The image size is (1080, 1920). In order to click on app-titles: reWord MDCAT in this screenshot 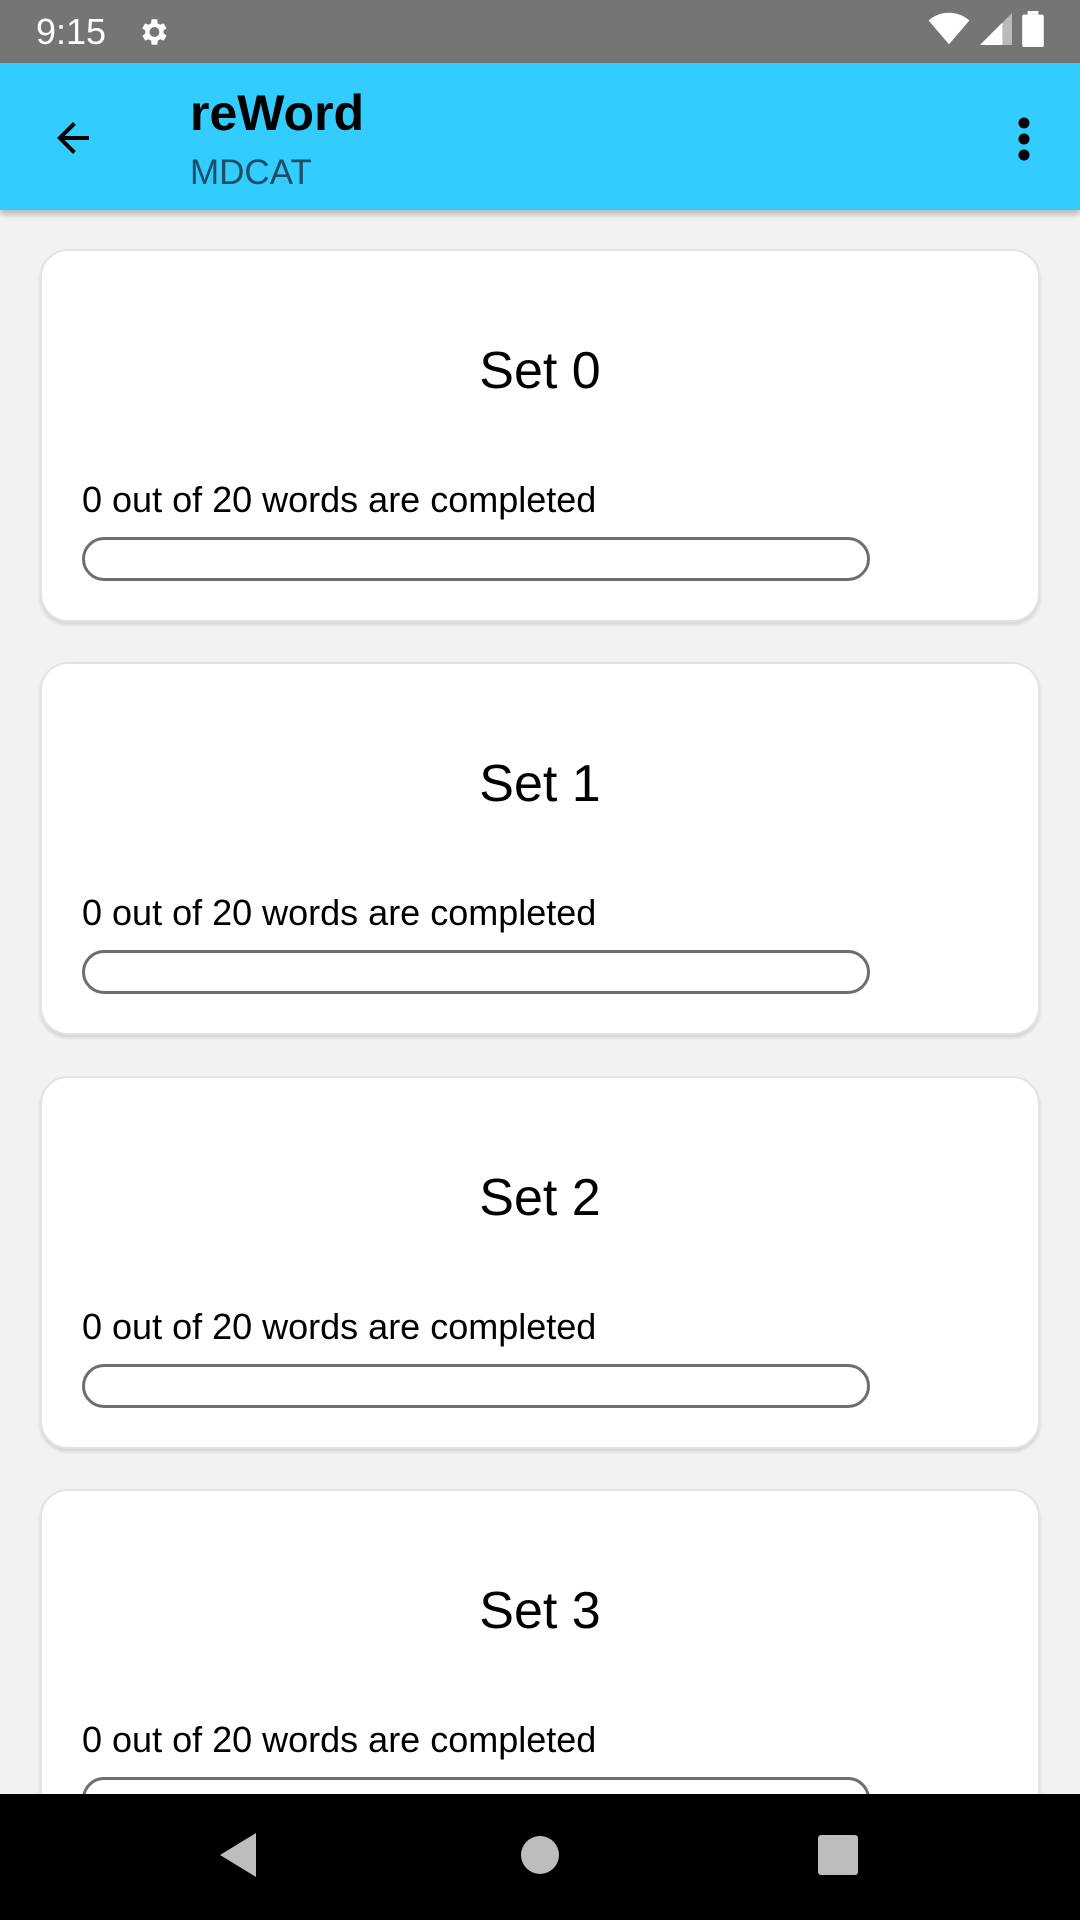, I will do `click(277, 139)`.